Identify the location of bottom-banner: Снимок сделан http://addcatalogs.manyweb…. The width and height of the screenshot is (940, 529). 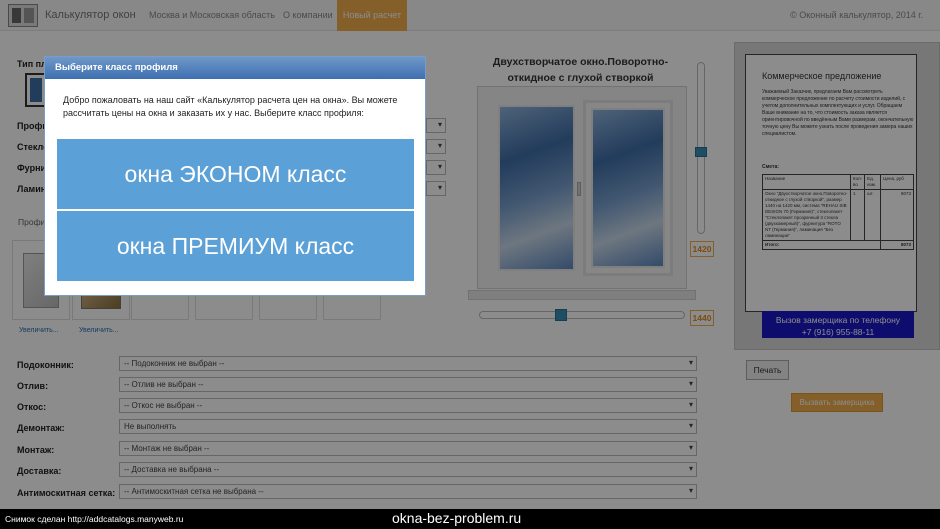
(470, 519).